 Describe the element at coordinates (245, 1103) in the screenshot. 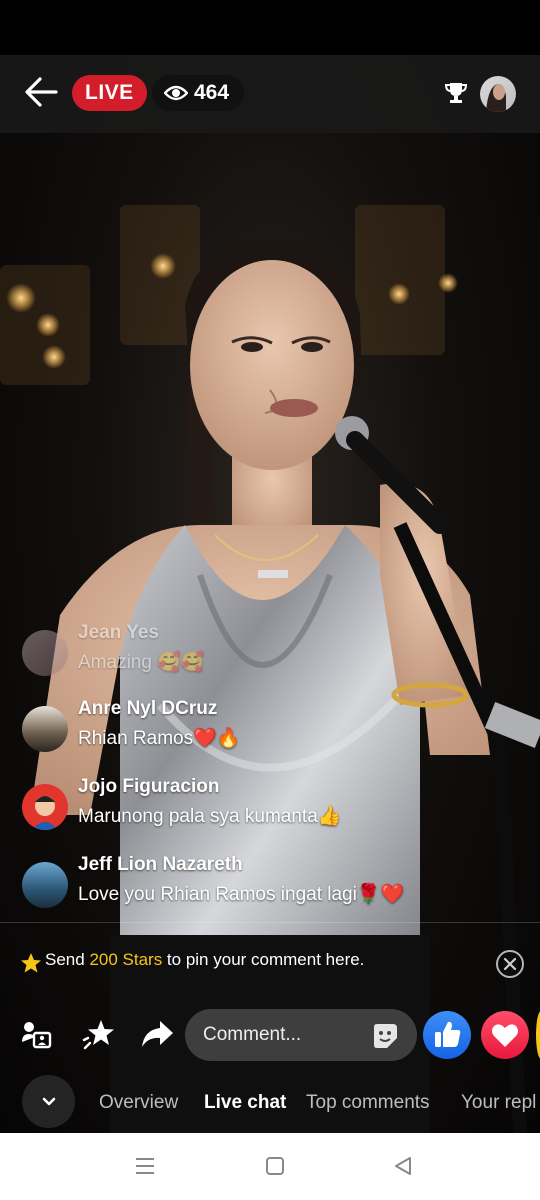

I see `tab-live-chat: Live chat` at that location.